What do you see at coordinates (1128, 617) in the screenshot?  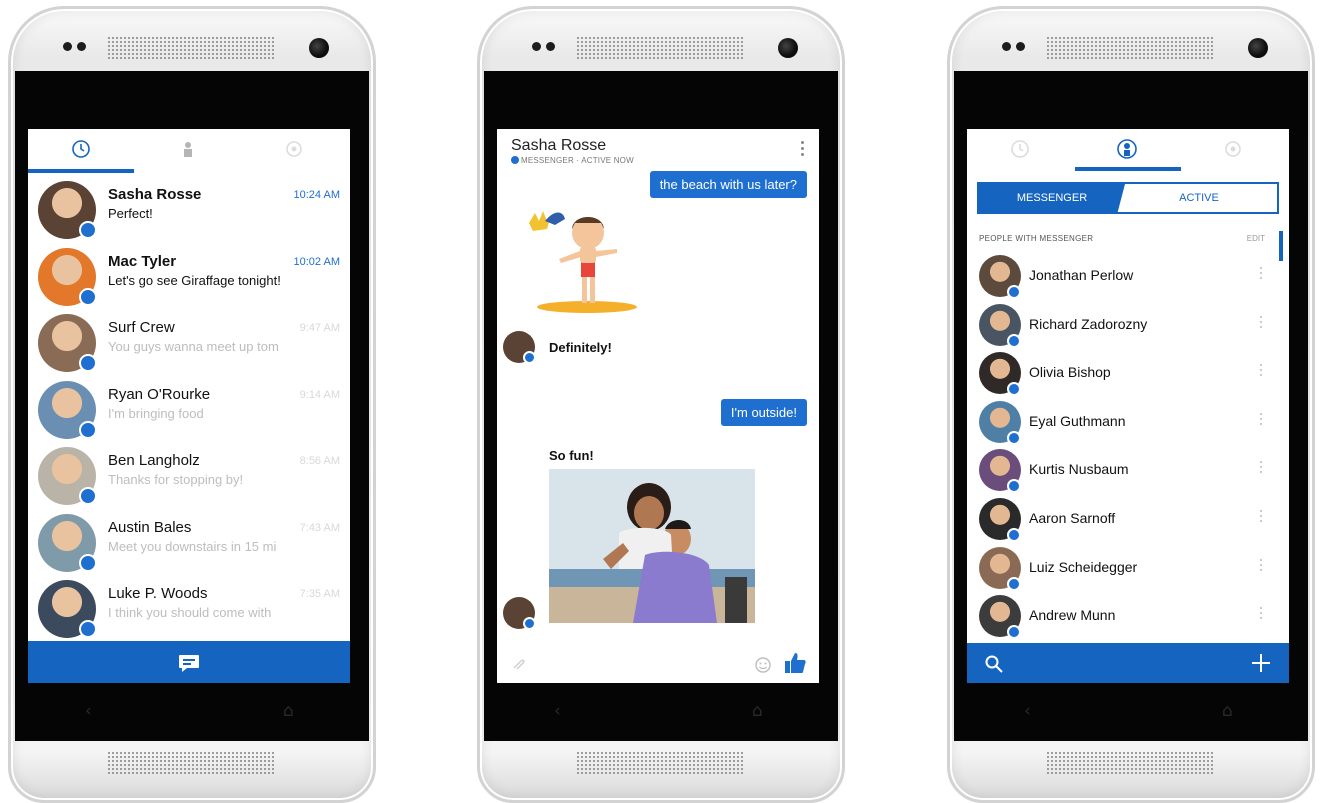 I see `person-row: Andrew Munn` at bounding box center [1128, 617].